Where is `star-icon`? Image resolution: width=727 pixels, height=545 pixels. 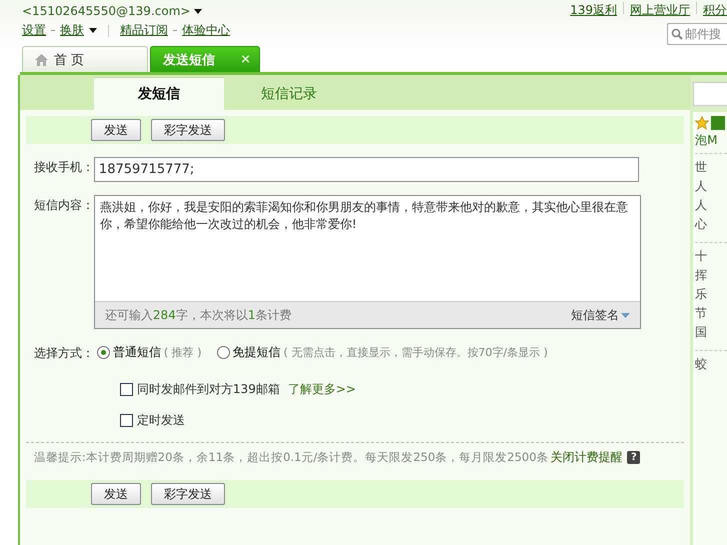
star-icon is located at coordinates (702, 123).